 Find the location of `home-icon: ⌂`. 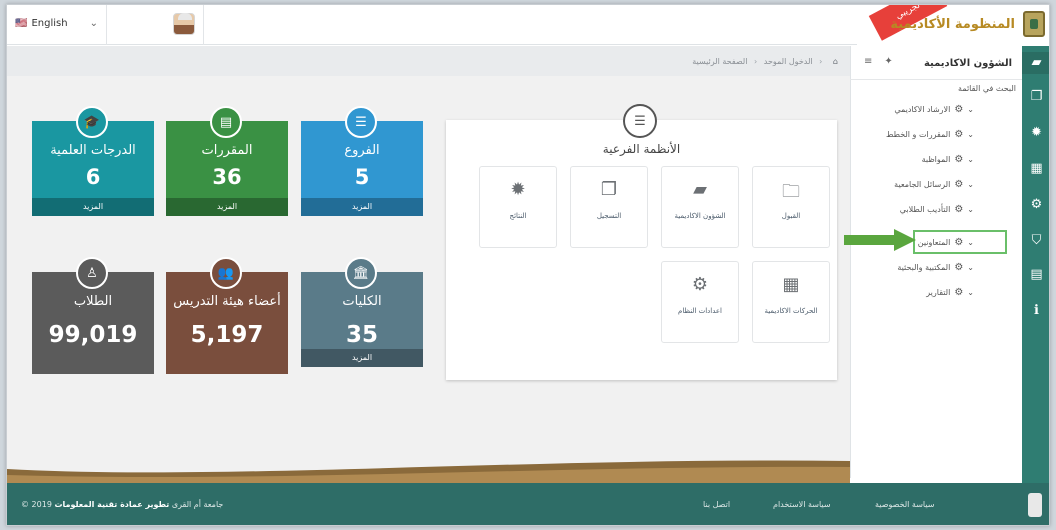

home-icon: ⌂ is located at coordinates (835, 61).